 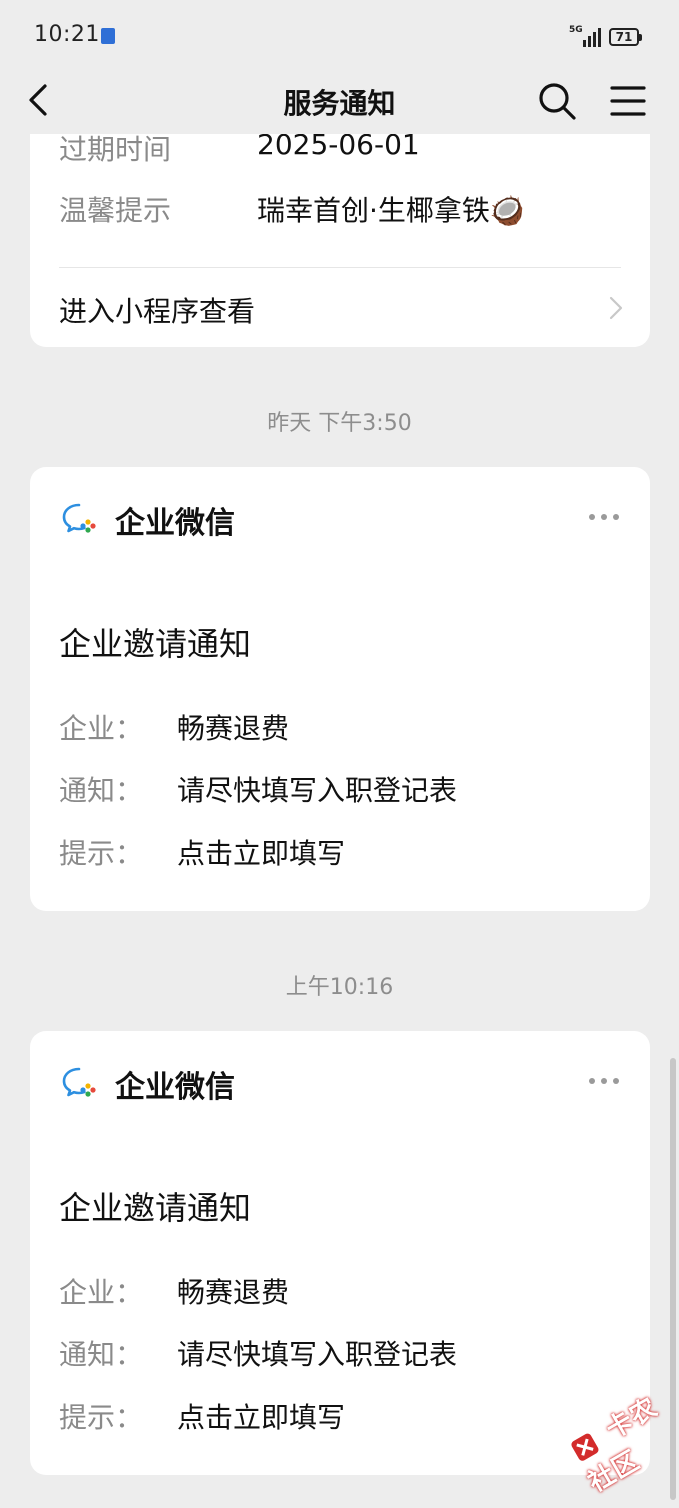 What do you see at coordinates (625, 37) in the screenshot?
I see `battery-indicator: 71` at bounding box center [625, 37].